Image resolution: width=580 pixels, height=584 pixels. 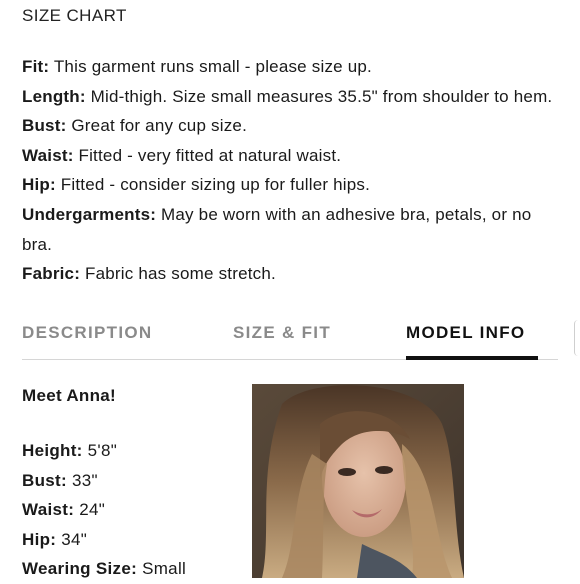 What do you see at coordinates (44, 126) in the screenshot?
I see `bust-label: Bust:` at bounding box center [44, 126].